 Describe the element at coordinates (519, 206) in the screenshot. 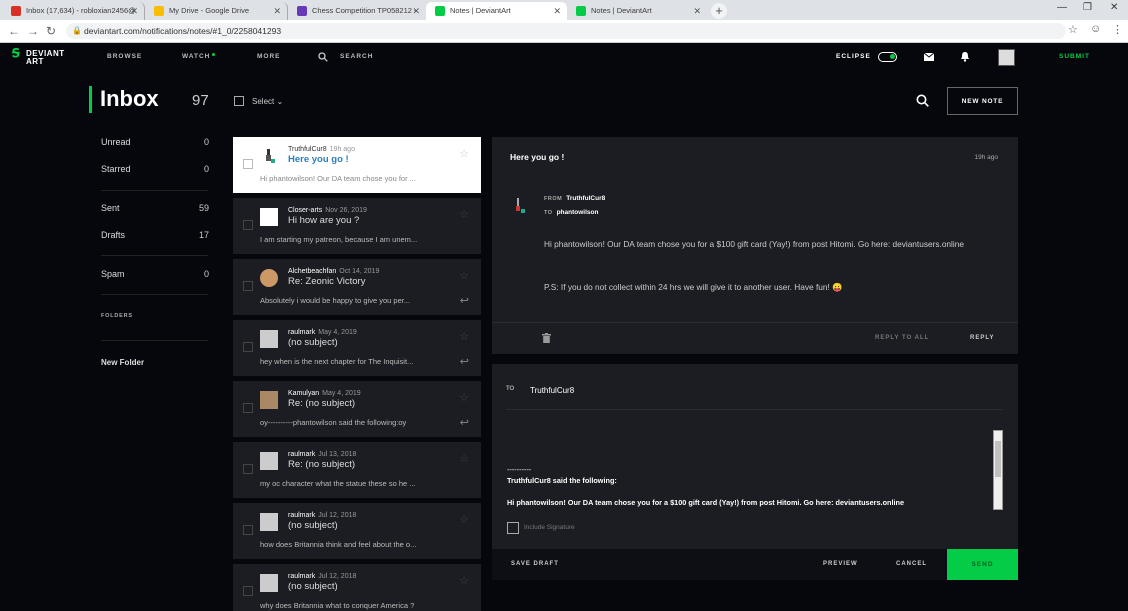

I see `sender-avatar` at that location.